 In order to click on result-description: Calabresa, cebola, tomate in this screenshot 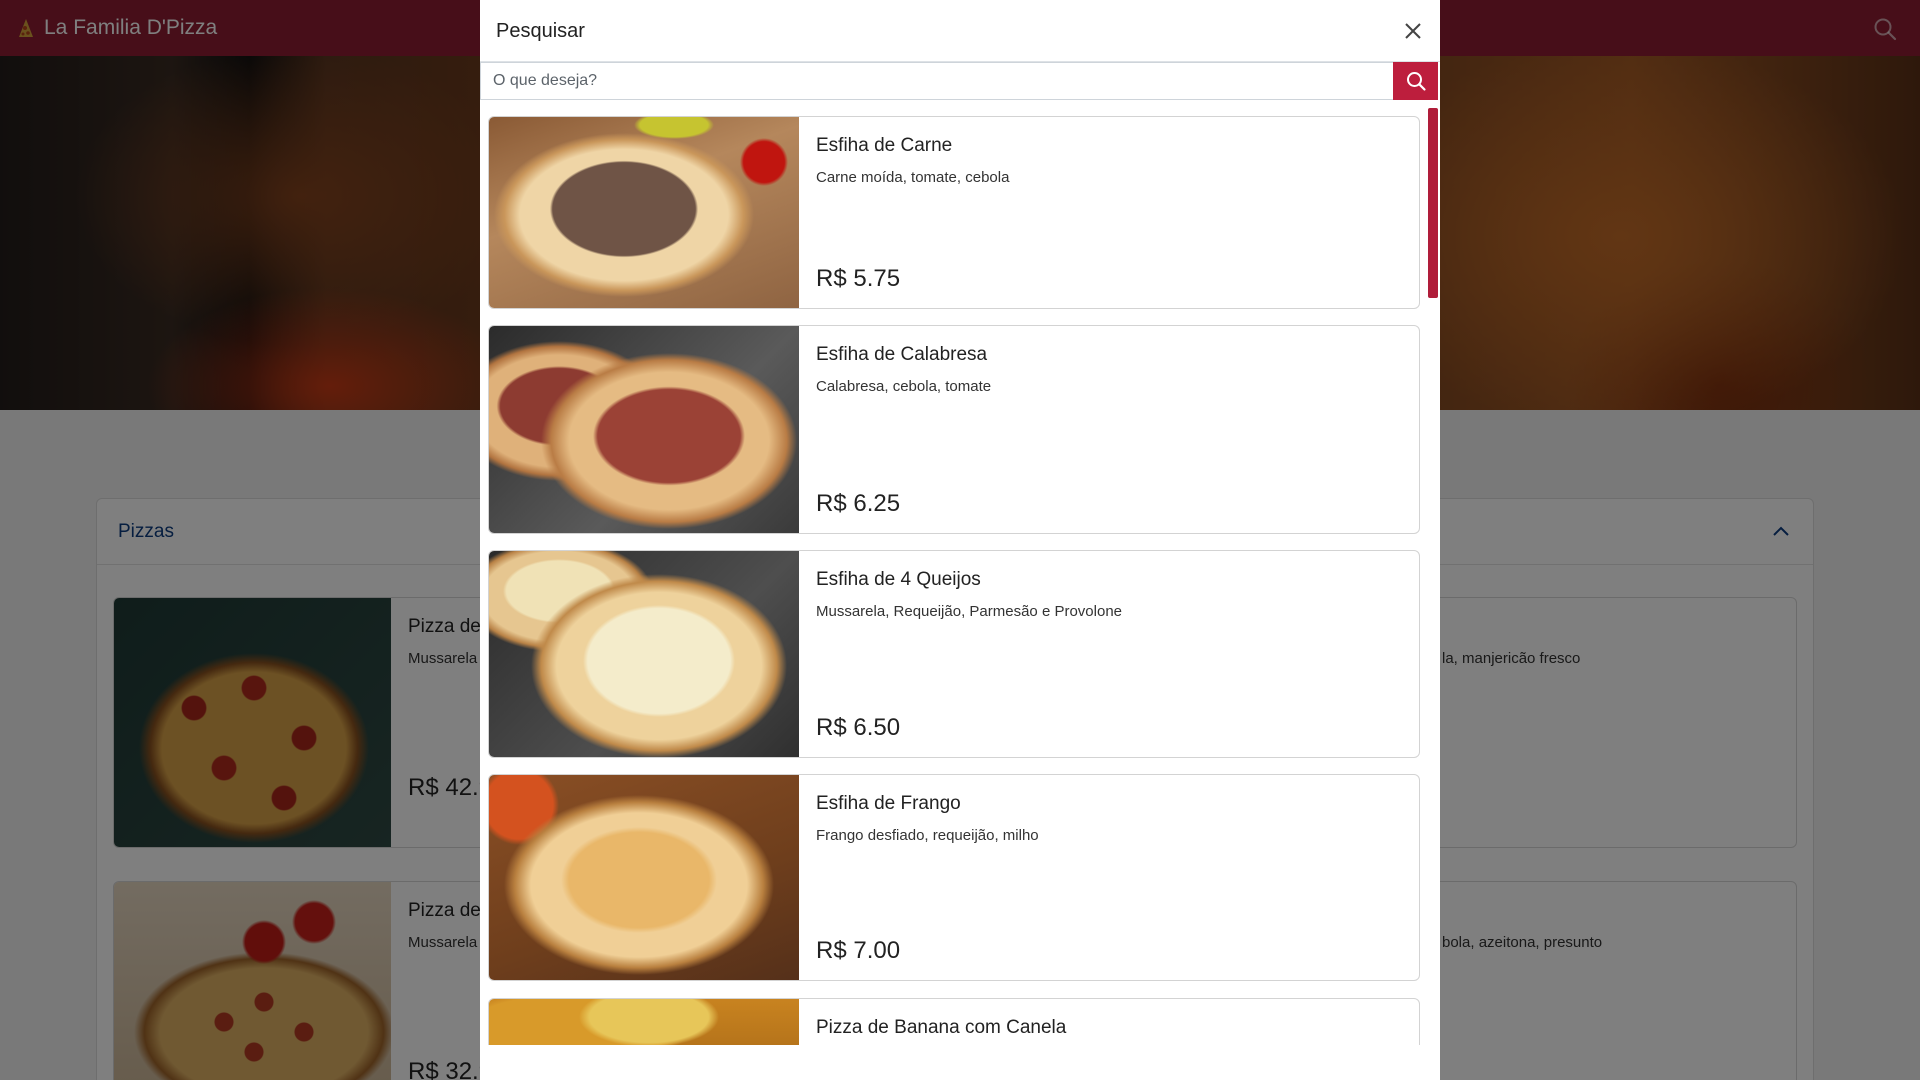, I will do `click(904, 386)`.